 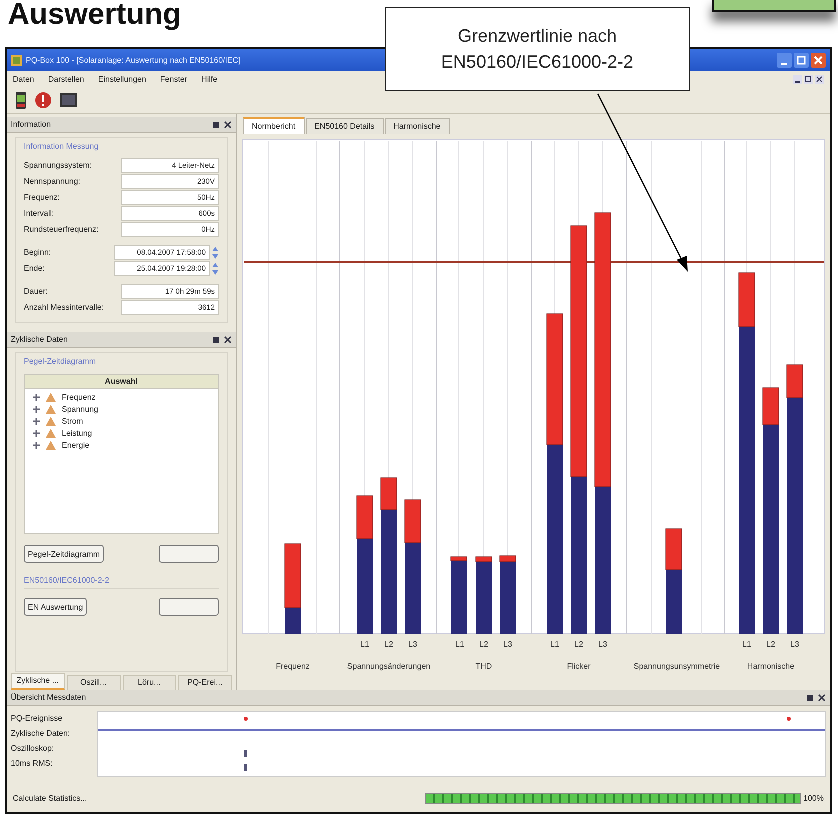 What do you see at coordinates (42, 197) in the screenshot?
I see `field-label: Frequenz:` at bounding box center [42, 197].